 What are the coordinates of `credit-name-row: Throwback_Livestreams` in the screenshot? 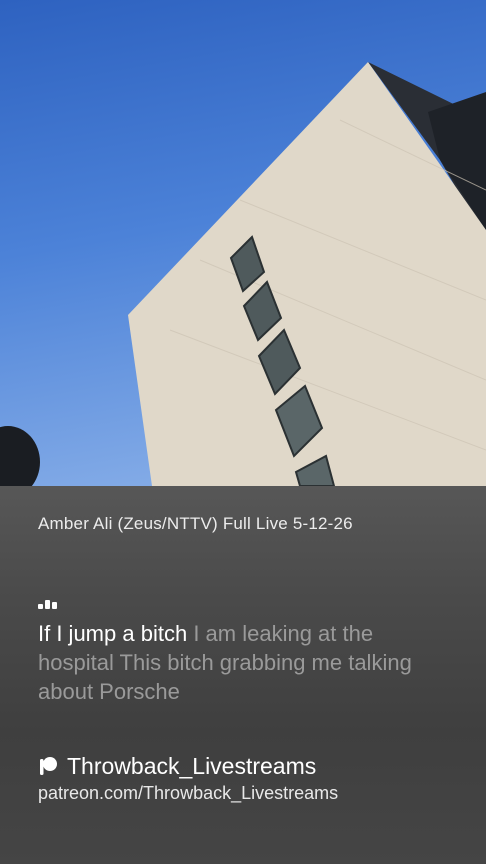 It's located at (188, 766).